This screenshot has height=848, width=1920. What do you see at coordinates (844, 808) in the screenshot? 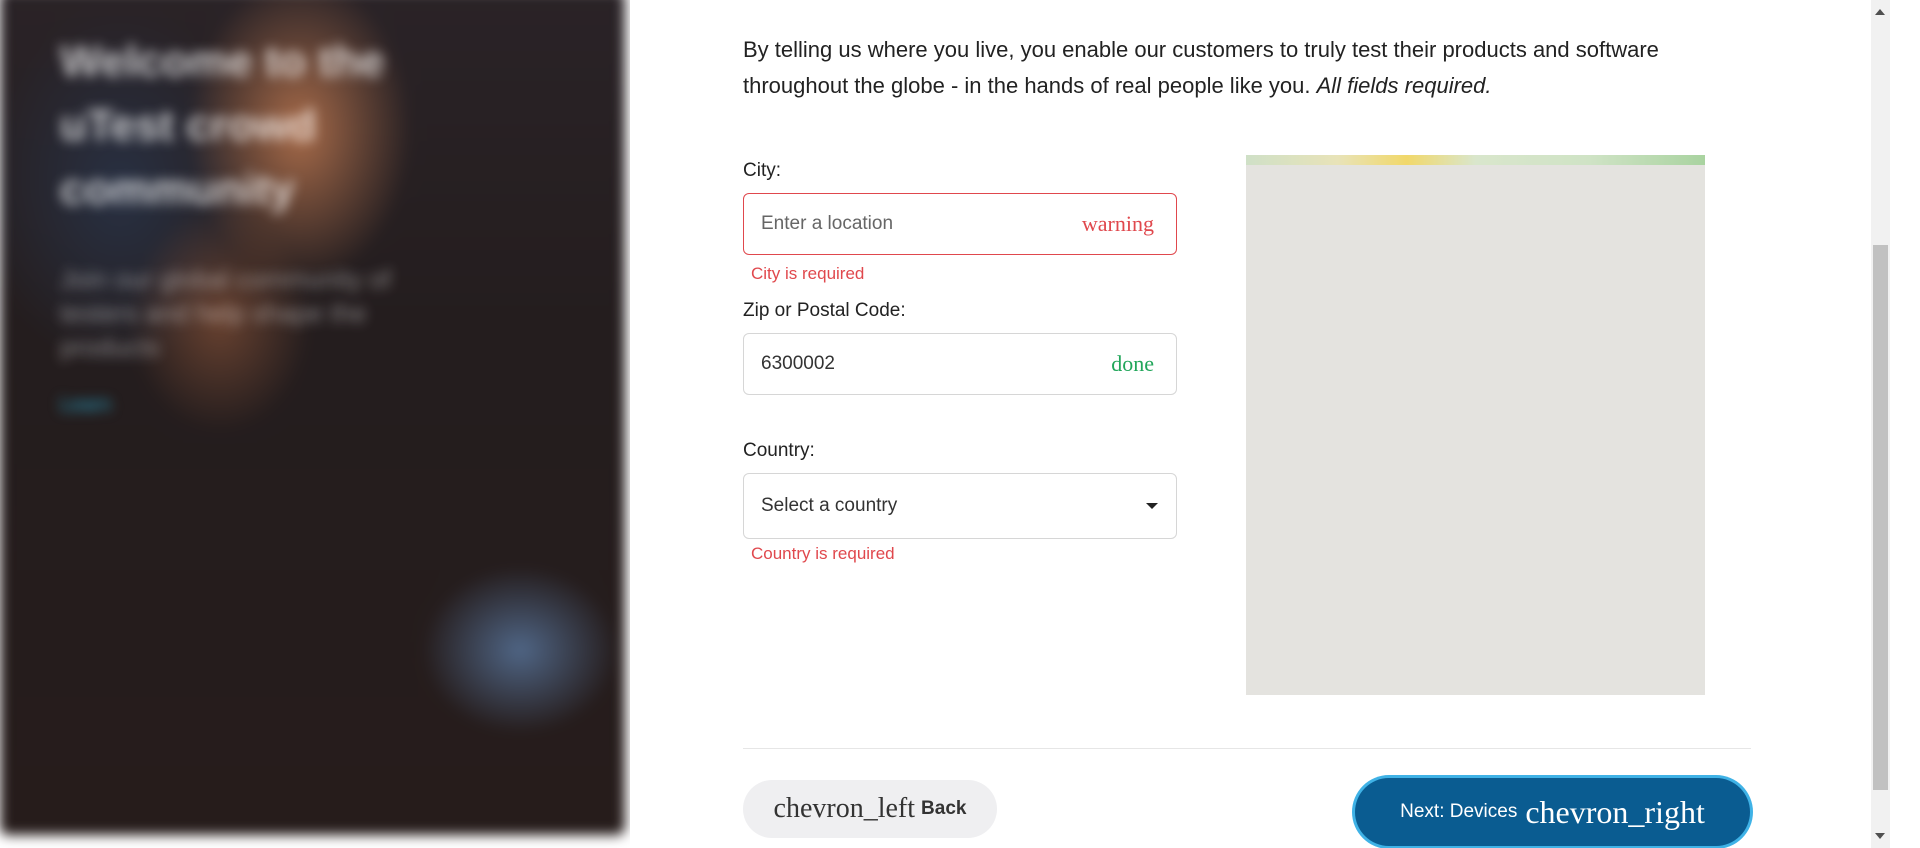
I see `chevron-left-icon: chevron_left` at bounding box center [844, 808].